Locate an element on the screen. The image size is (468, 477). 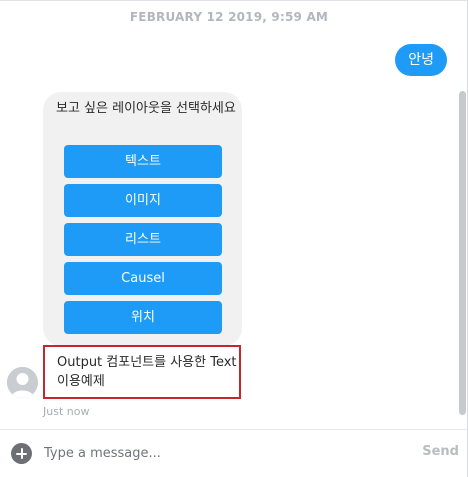
scrollbar is located at coordinates (462, 253).